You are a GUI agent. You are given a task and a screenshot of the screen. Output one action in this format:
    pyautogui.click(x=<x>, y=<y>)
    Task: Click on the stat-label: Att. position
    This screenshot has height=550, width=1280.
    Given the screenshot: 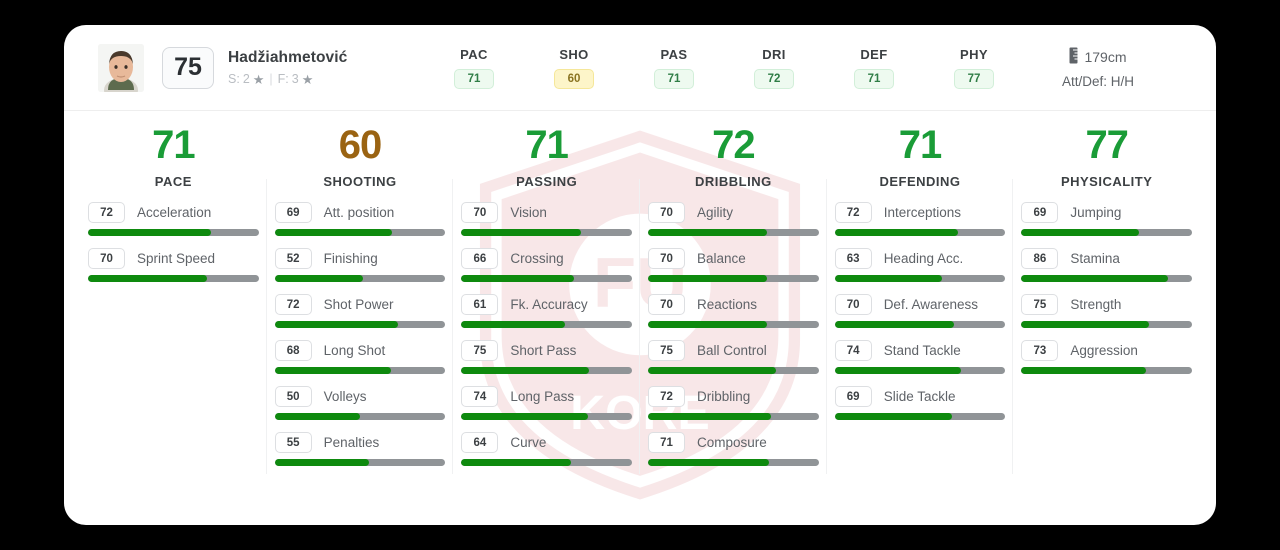 What is the action you would take?
    pyautogui.click(x=359, y=212)
    